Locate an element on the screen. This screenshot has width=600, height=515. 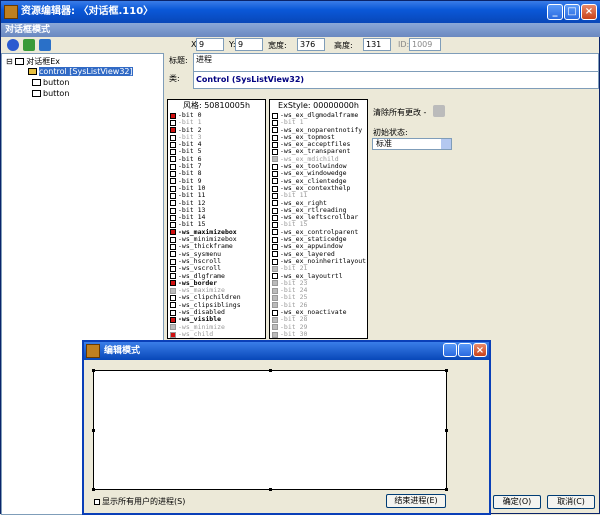
style-row: -ws_popup is located at coordinates (216, 338).